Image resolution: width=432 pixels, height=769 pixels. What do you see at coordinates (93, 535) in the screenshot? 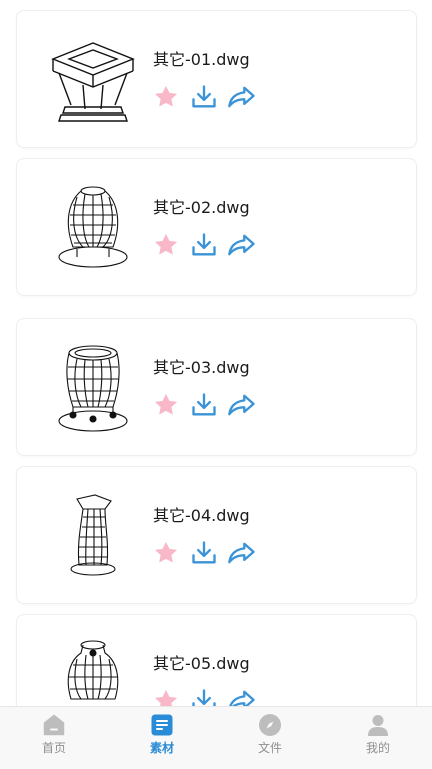
I see `wireframe-vase-drawing` at bounding box center [93, 535].